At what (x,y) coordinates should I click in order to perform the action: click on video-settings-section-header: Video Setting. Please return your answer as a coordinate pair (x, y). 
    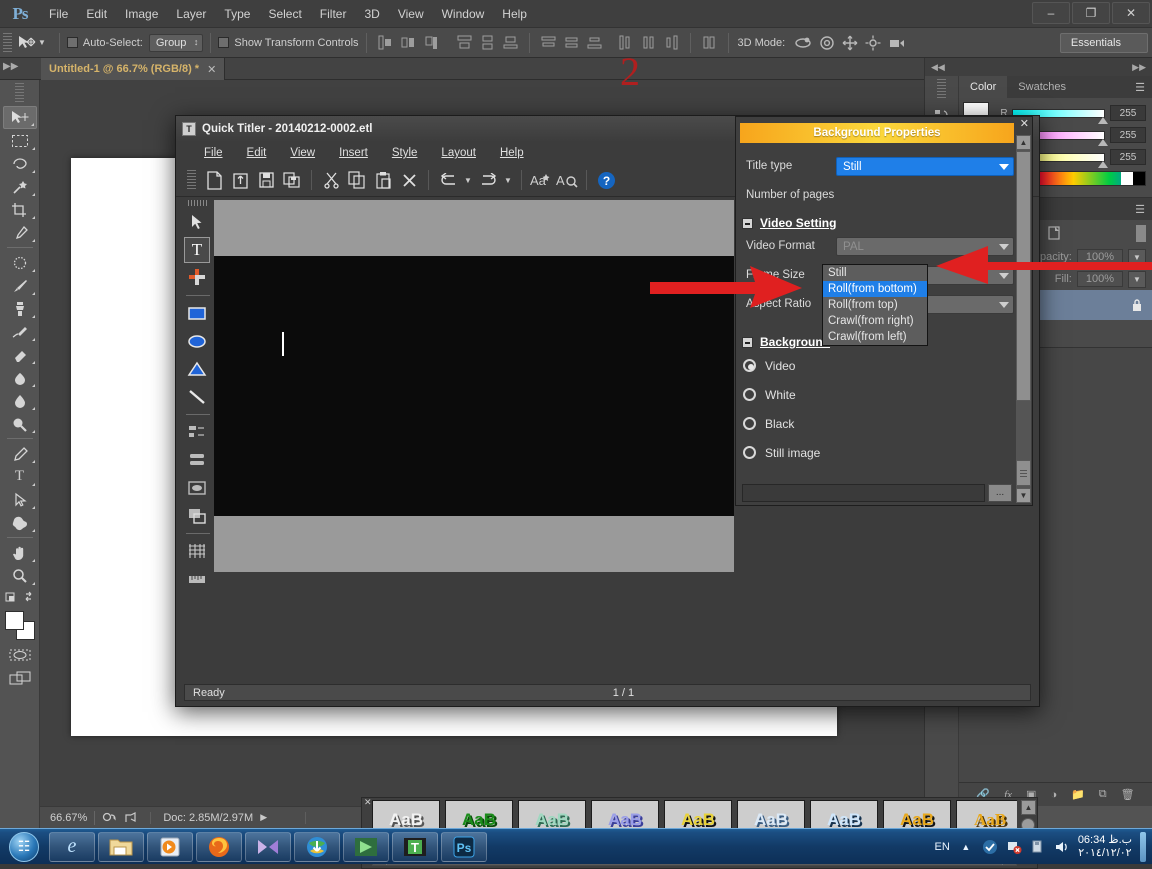
    Looking at the image, I should click on (887, 223).